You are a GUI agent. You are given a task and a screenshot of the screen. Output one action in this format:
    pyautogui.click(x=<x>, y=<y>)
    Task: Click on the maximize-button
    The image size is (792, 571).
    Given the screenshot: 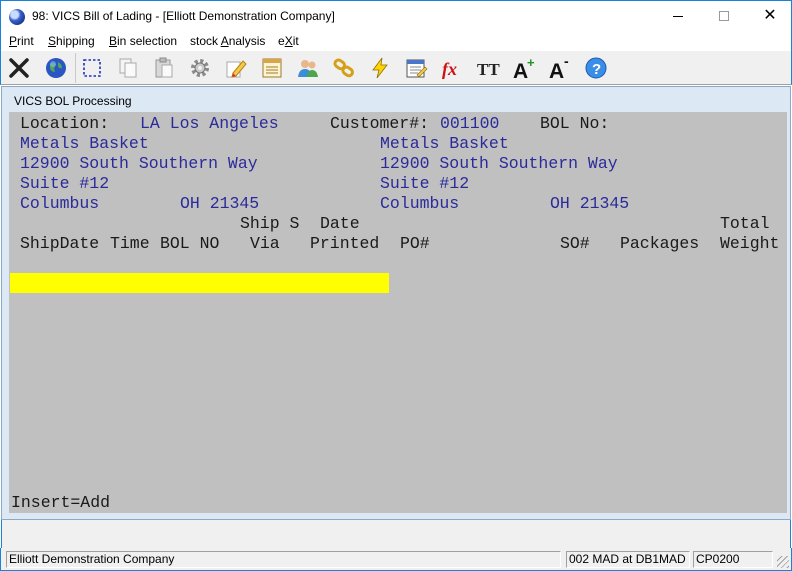 What is the action you would take?
    pyautogui.click(x=724, y=16)
    